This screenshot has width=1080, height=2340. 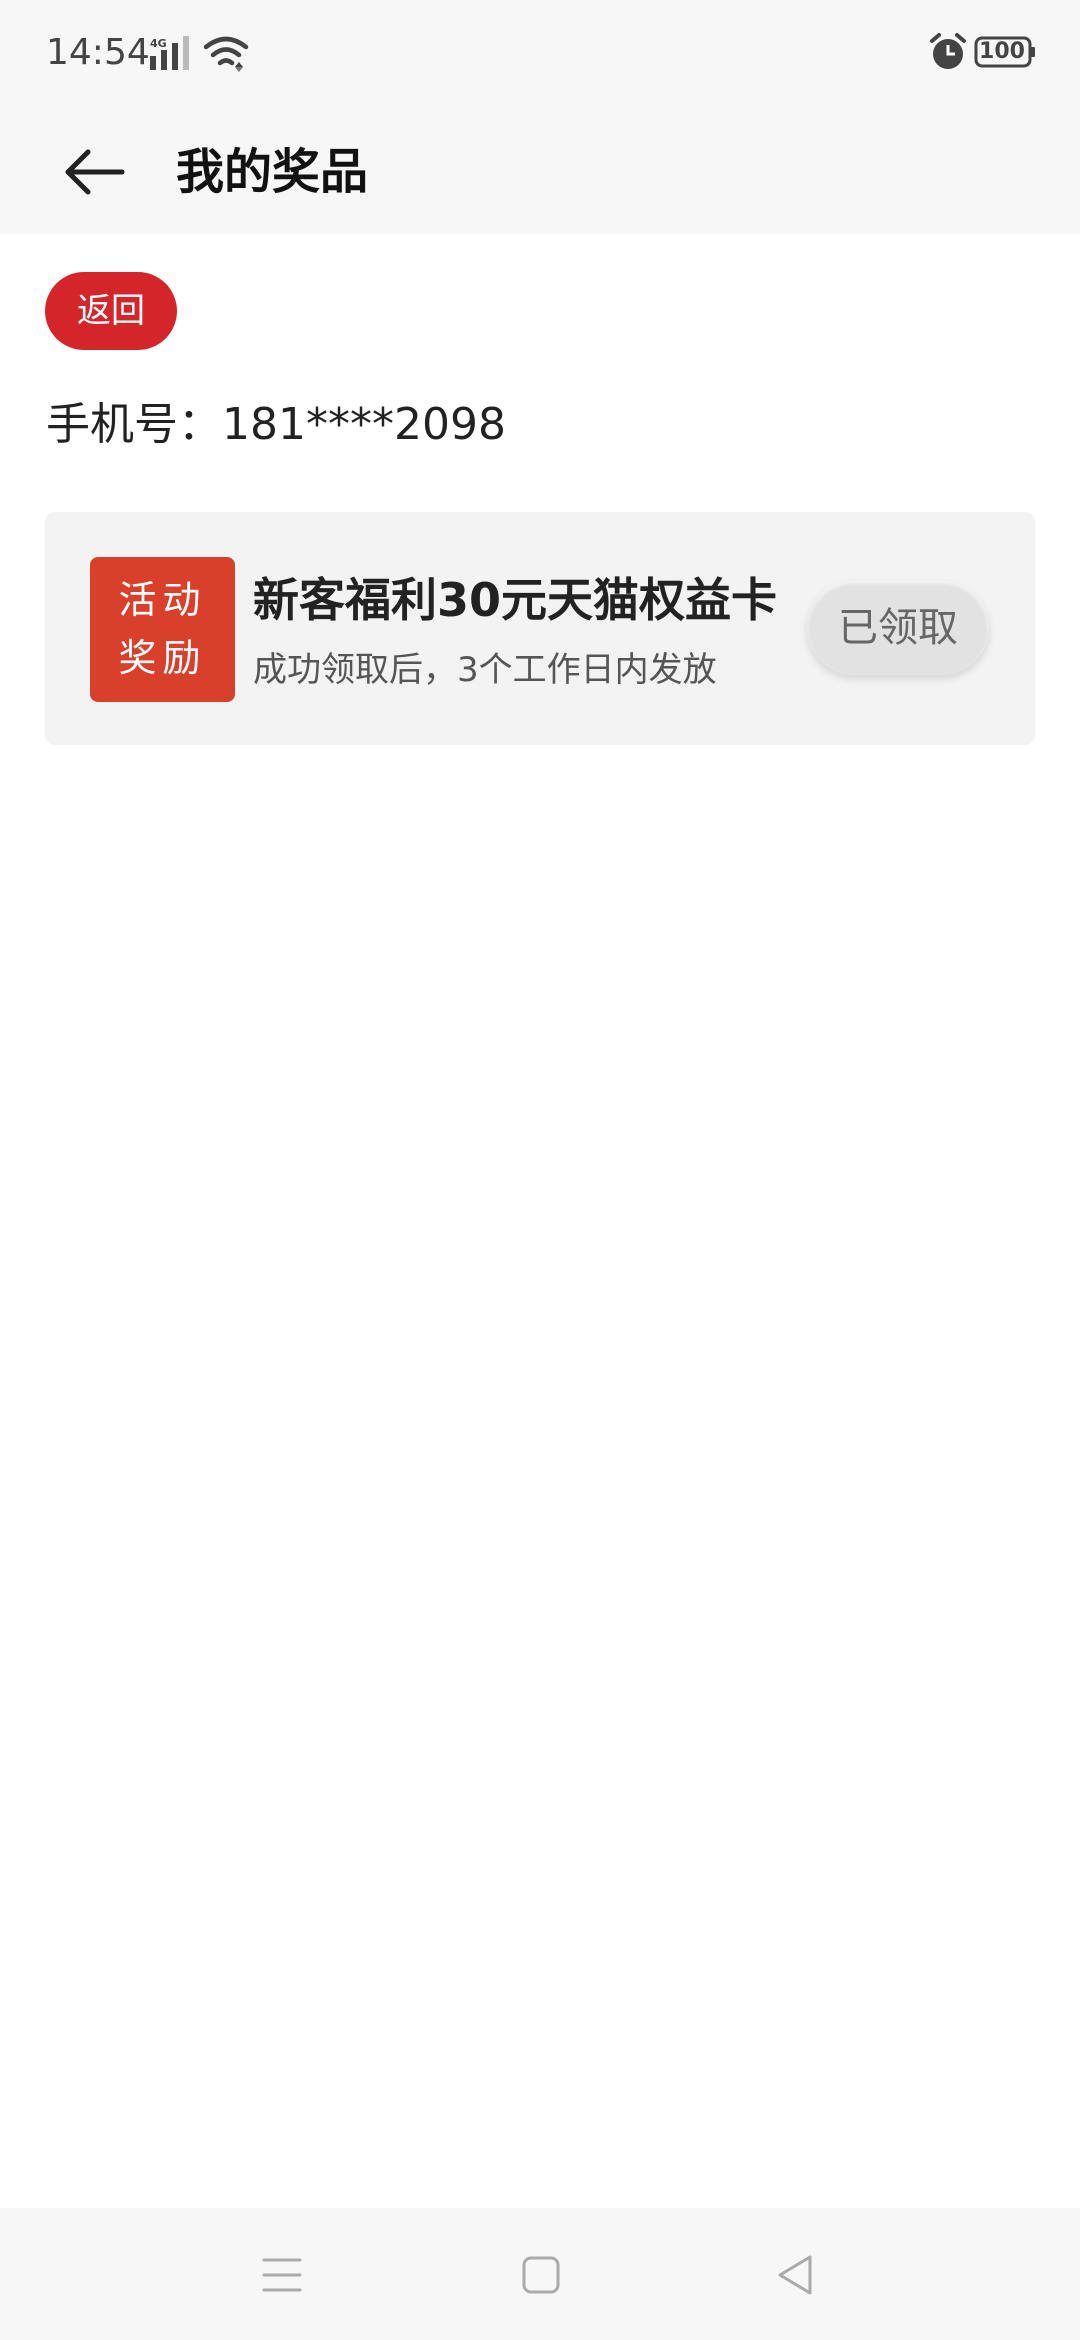 I want to click on network-type-label: 4G, so click(x=158, y=43).